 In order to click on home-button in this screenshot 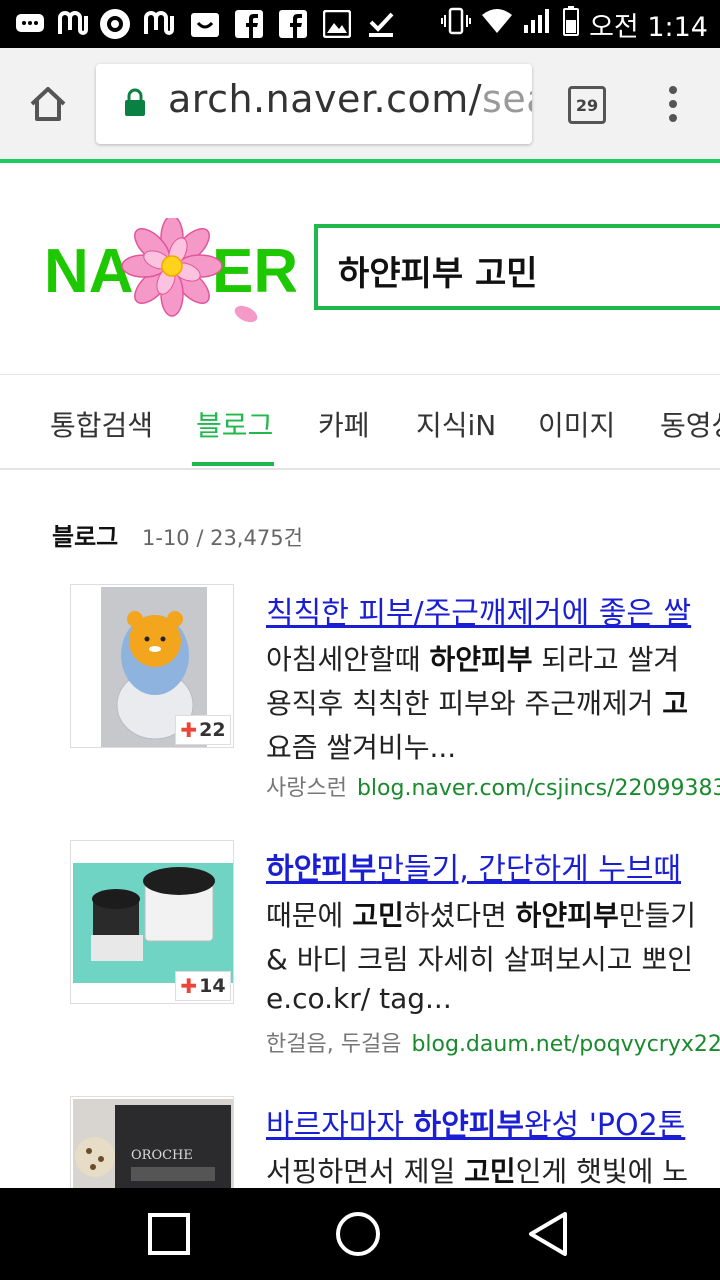, I will do `click(358, 1234)`.